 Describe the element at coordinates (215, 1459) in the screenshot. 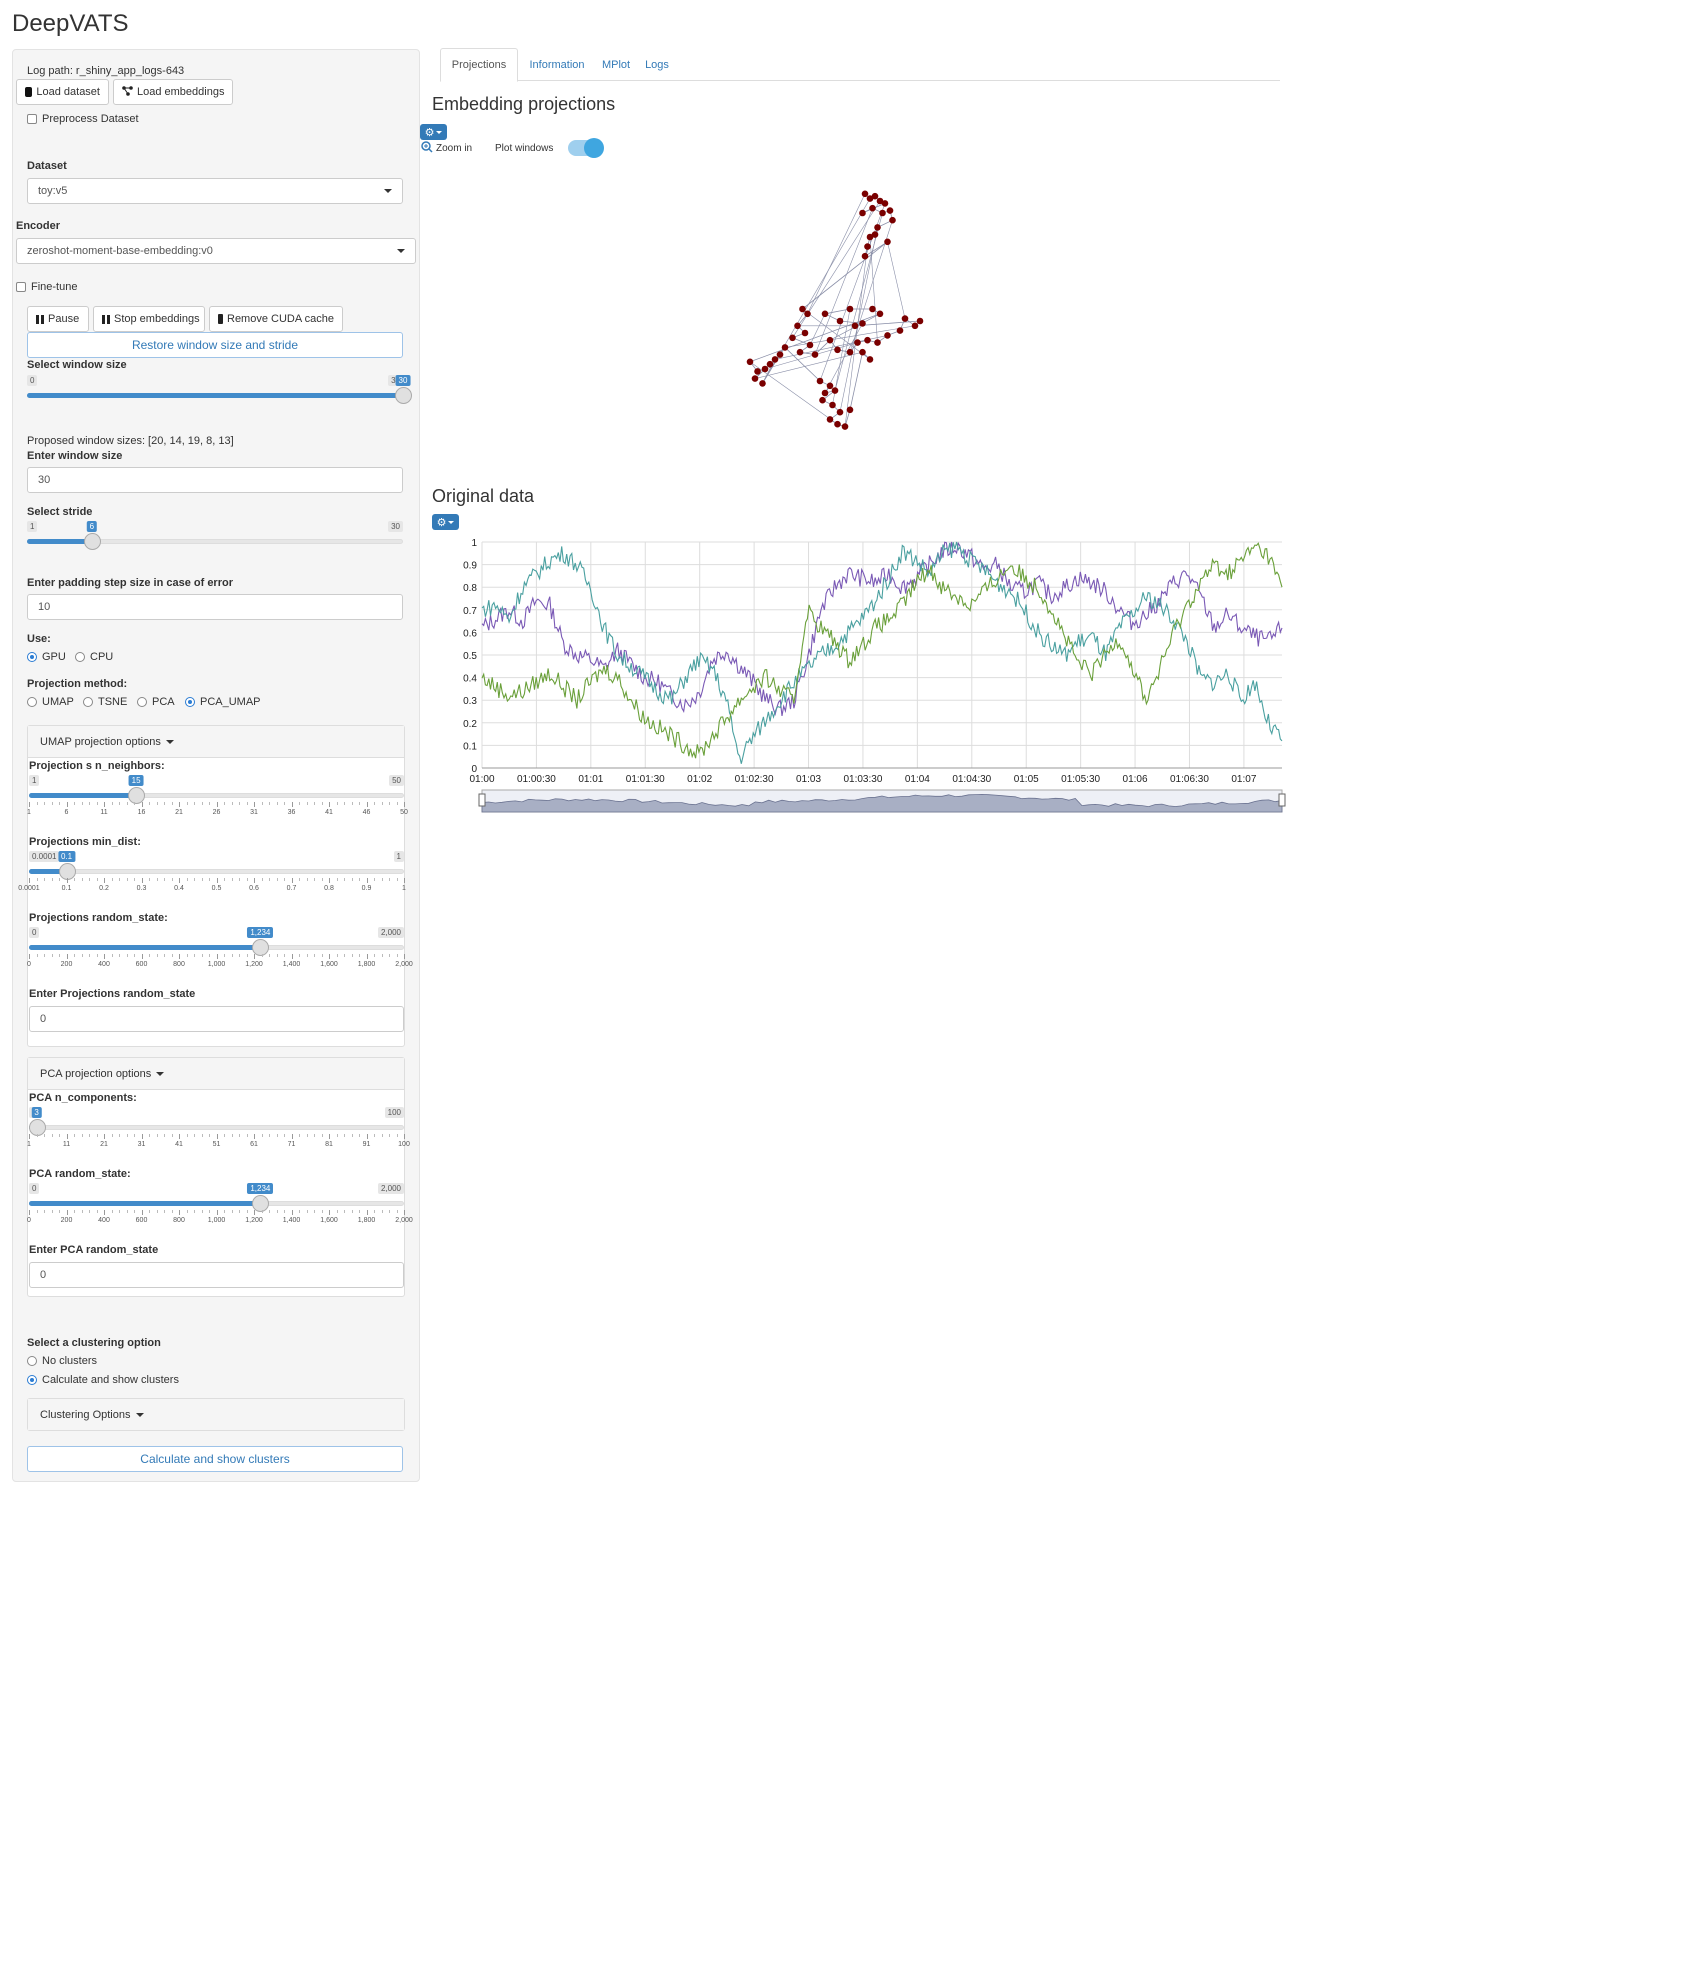

I see `calculate-clusters-button: Calculate and show clusters` at that location.